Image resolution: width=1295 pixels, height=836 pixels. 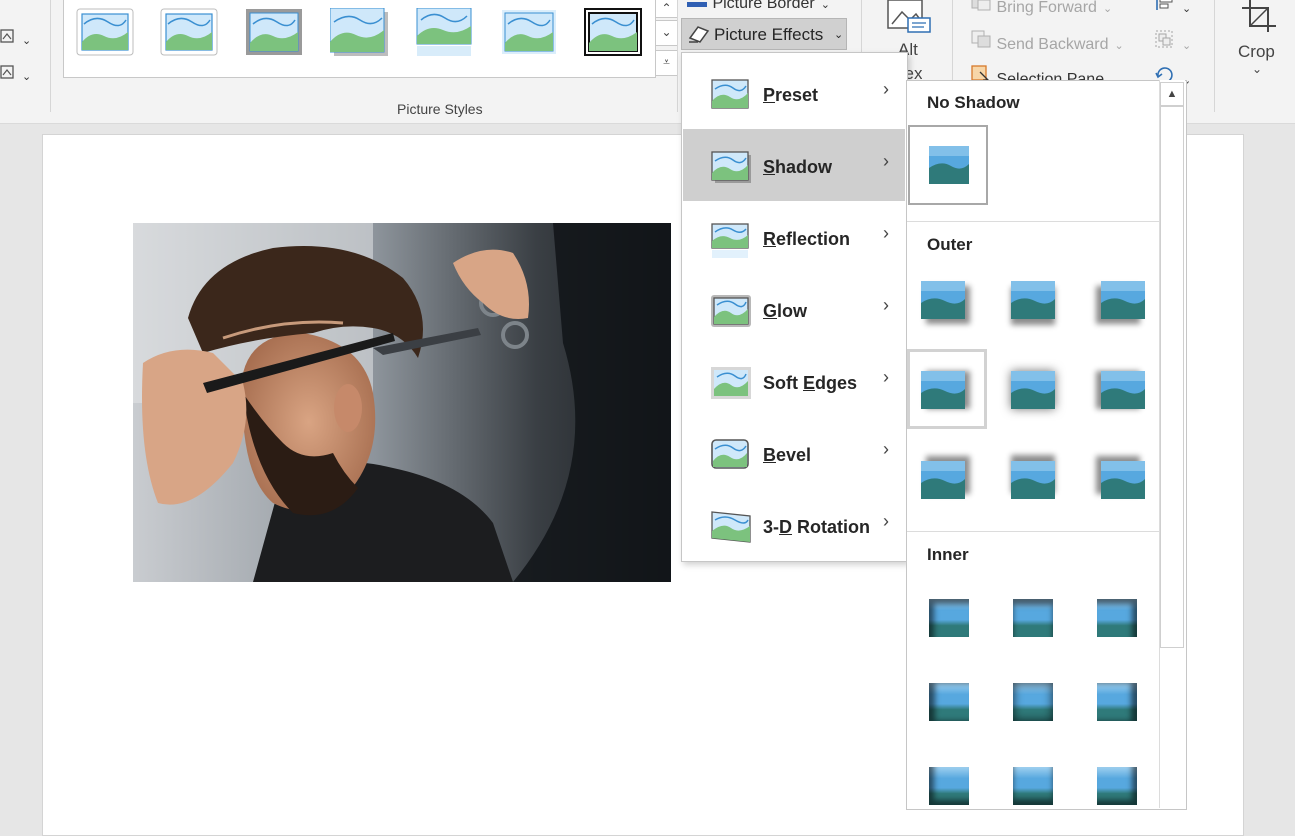 I want to click on wrap-text-button: ⌄, so click(x=15, y=74).